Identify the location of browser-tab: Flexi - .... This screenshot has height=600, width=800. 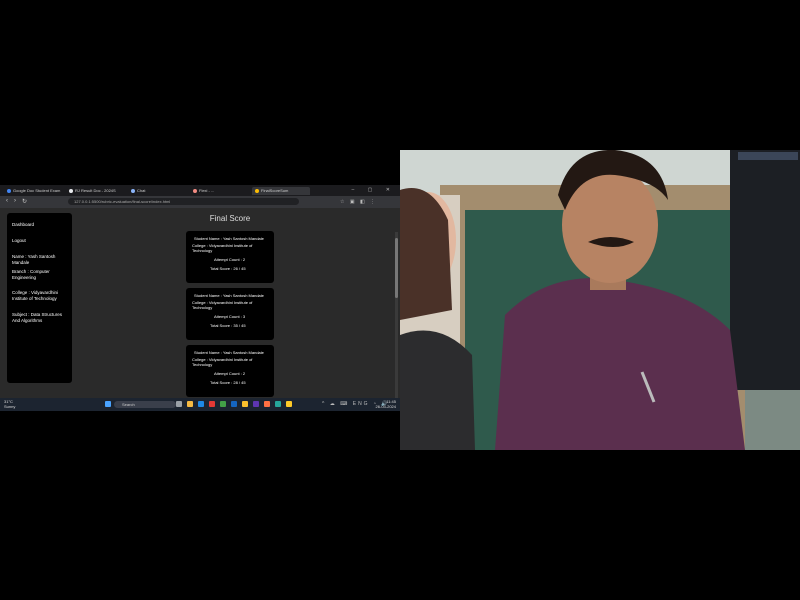
(221, 191).